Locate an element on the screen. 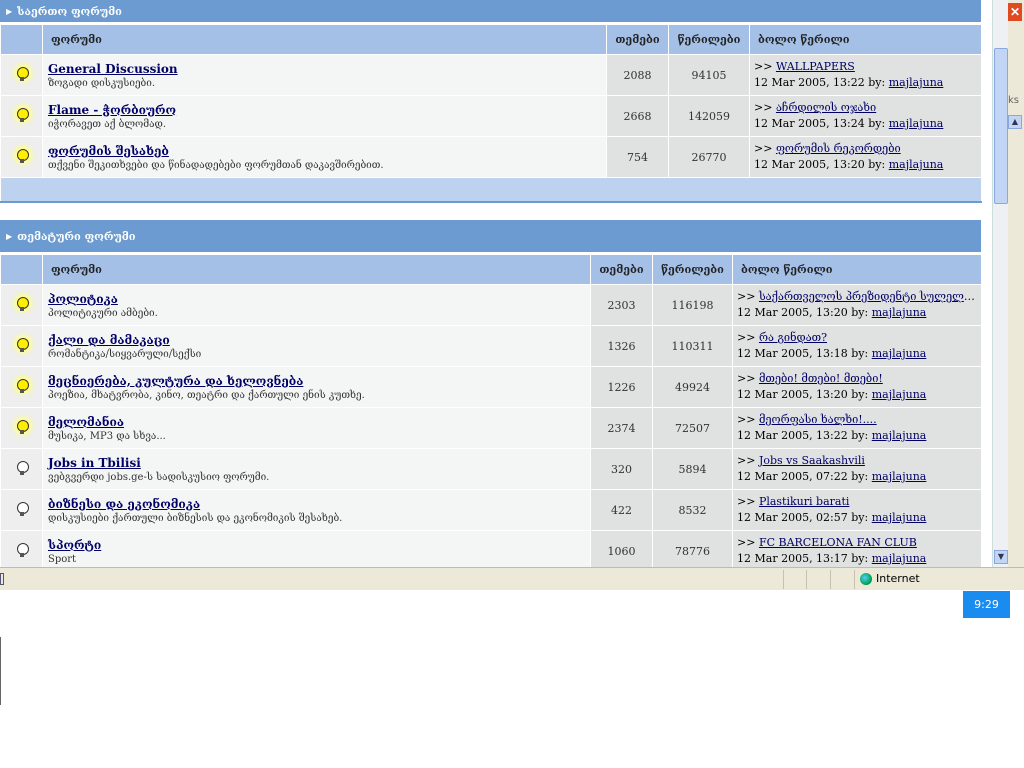 This screenshot has width=1024, height=768. posts-count: 5894 is located at coordinates (692, 469).